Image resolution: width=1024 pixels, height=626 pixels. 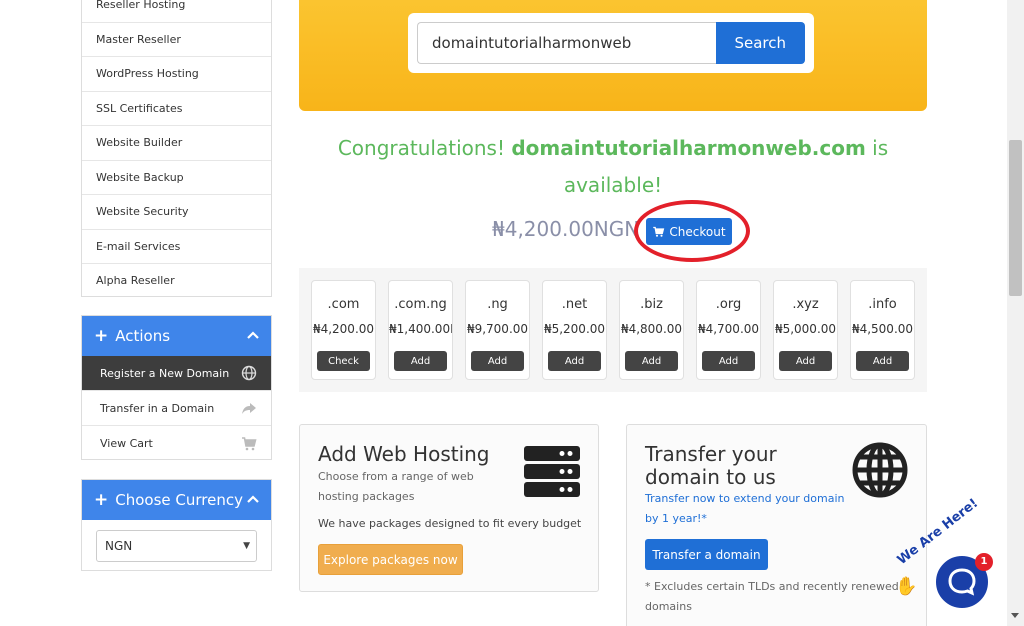 What do you see at coordinates (176, 40) in the screenshot?
I see `sidebar-item-master-reseller: Master Reseller` at bounding box center [176, 40].